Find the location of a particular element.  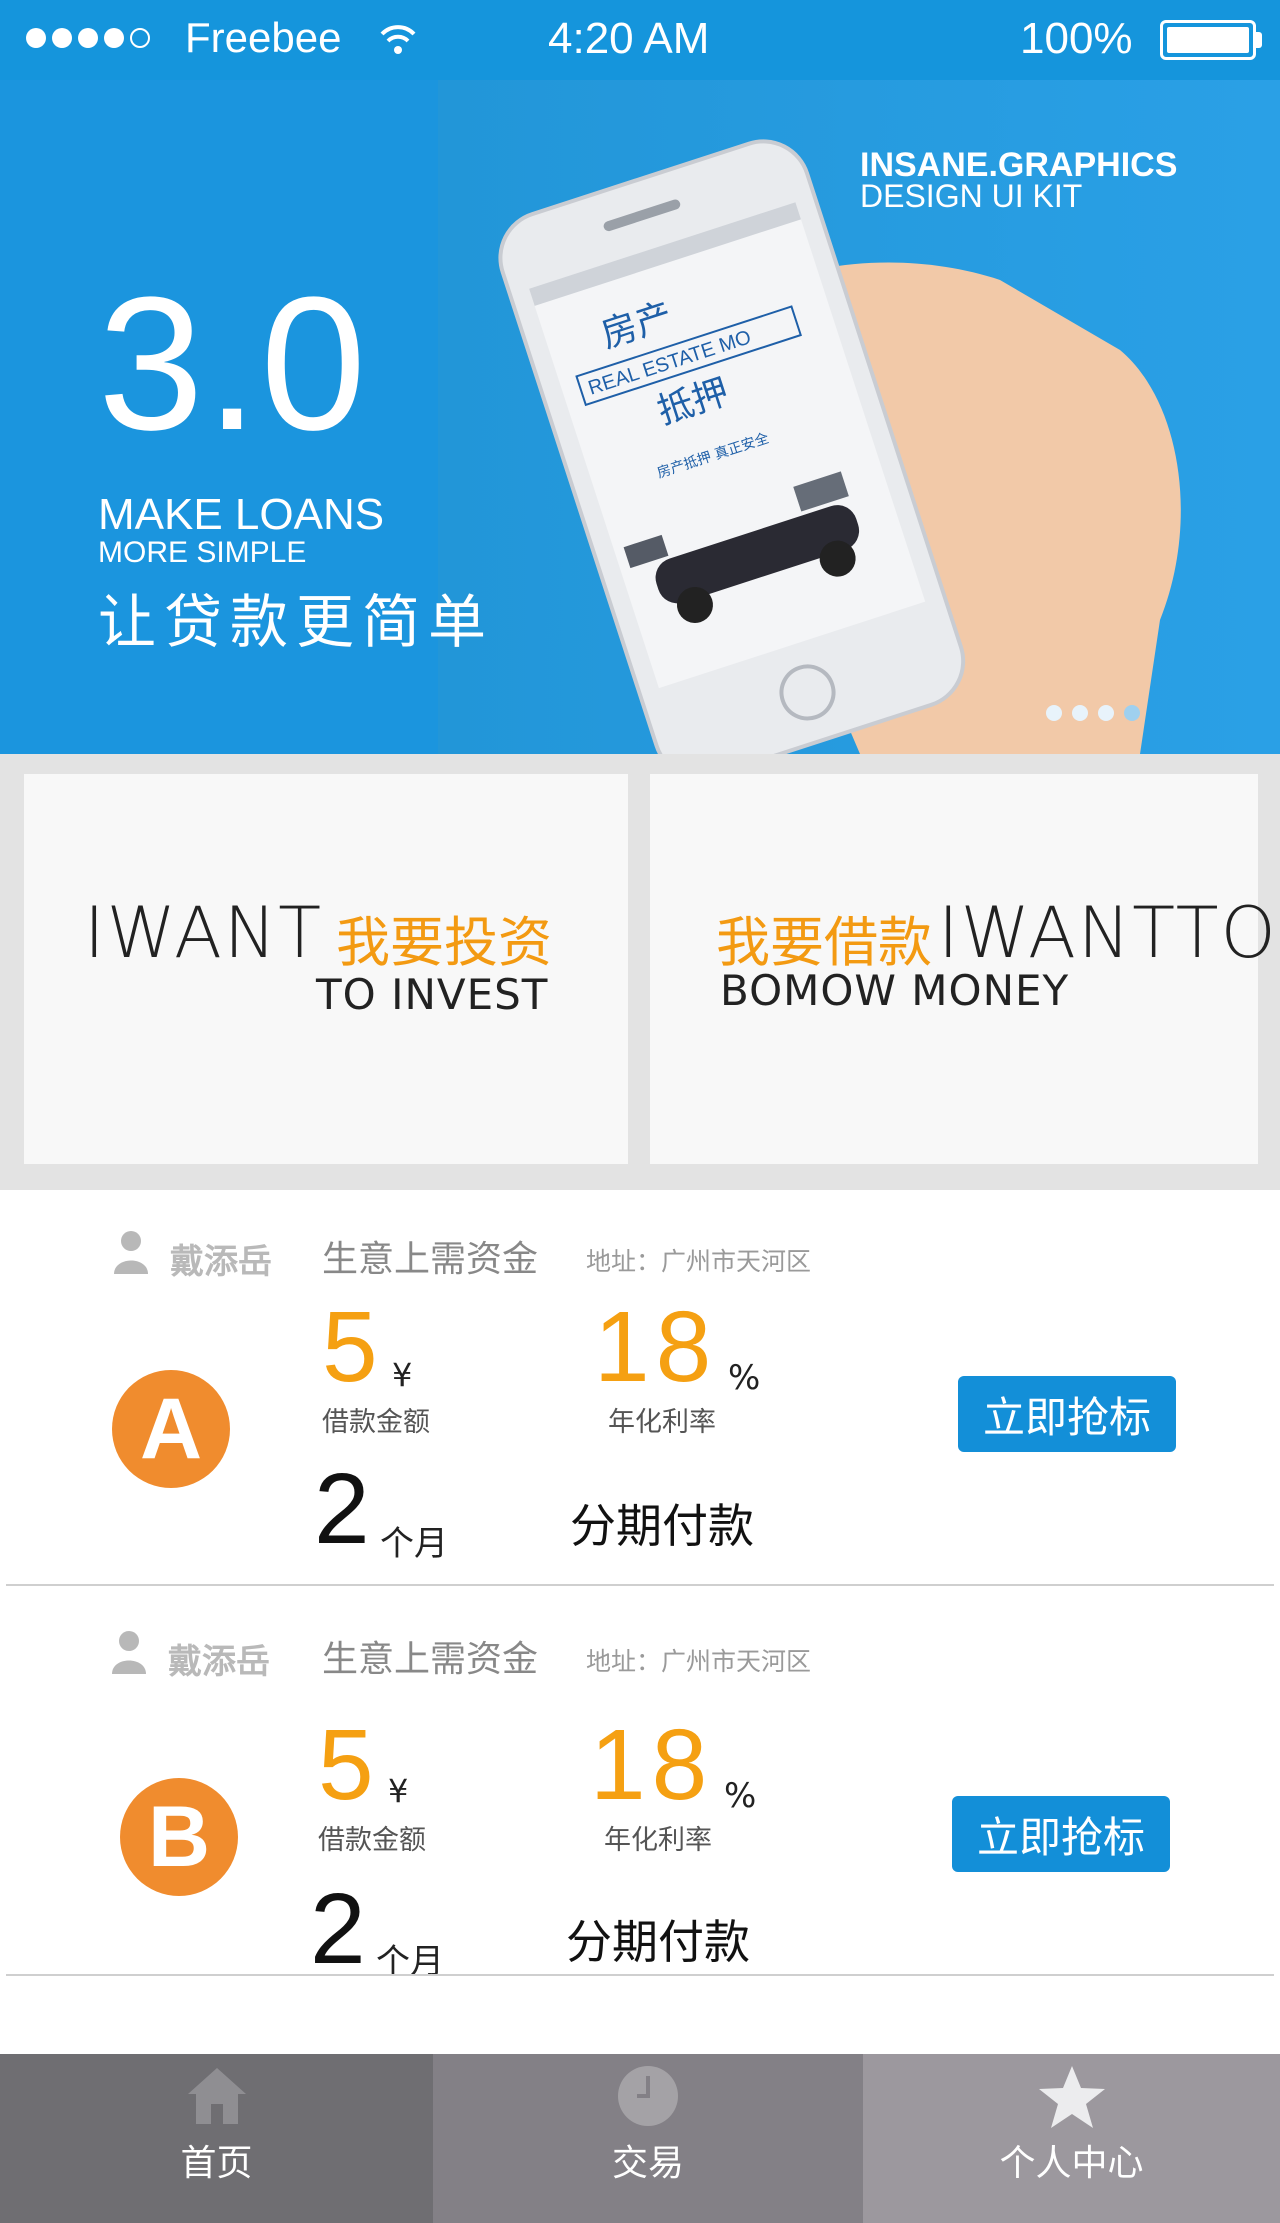

borrow-en-sub: BOMOW MONEY is located at coordinates (895, 990).